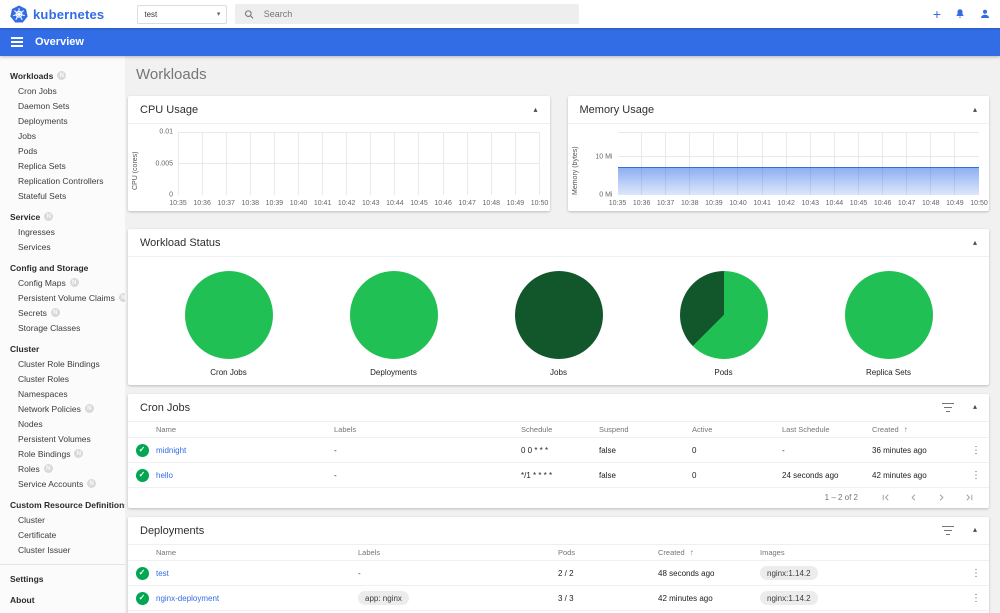 Image resolution: width=1000 pixels, height=613 pixels. I want to click on namespace-selector: test ▾, so click(182, 14).